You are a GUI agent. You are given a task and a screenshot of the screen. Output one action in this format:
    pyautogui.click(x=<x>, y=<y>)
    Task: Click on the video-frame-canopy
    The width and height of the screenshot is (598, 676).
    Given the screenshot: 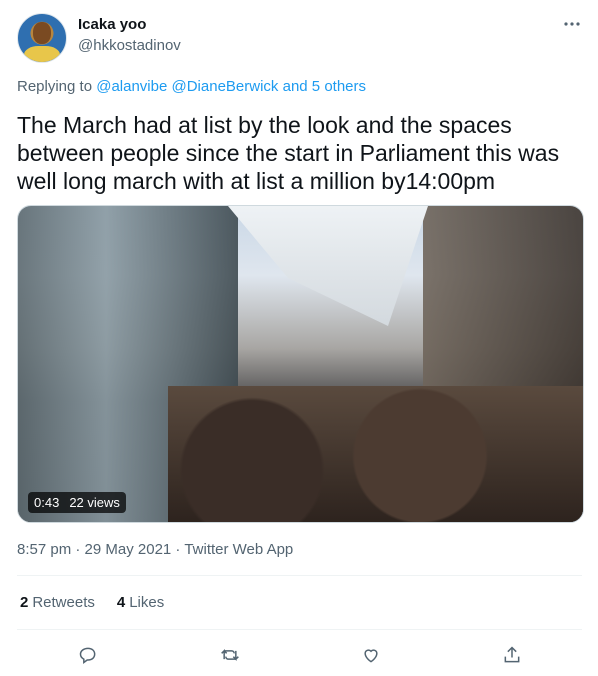 What is the action you would take?
    pyautogui.click(x=328, y=266)
    